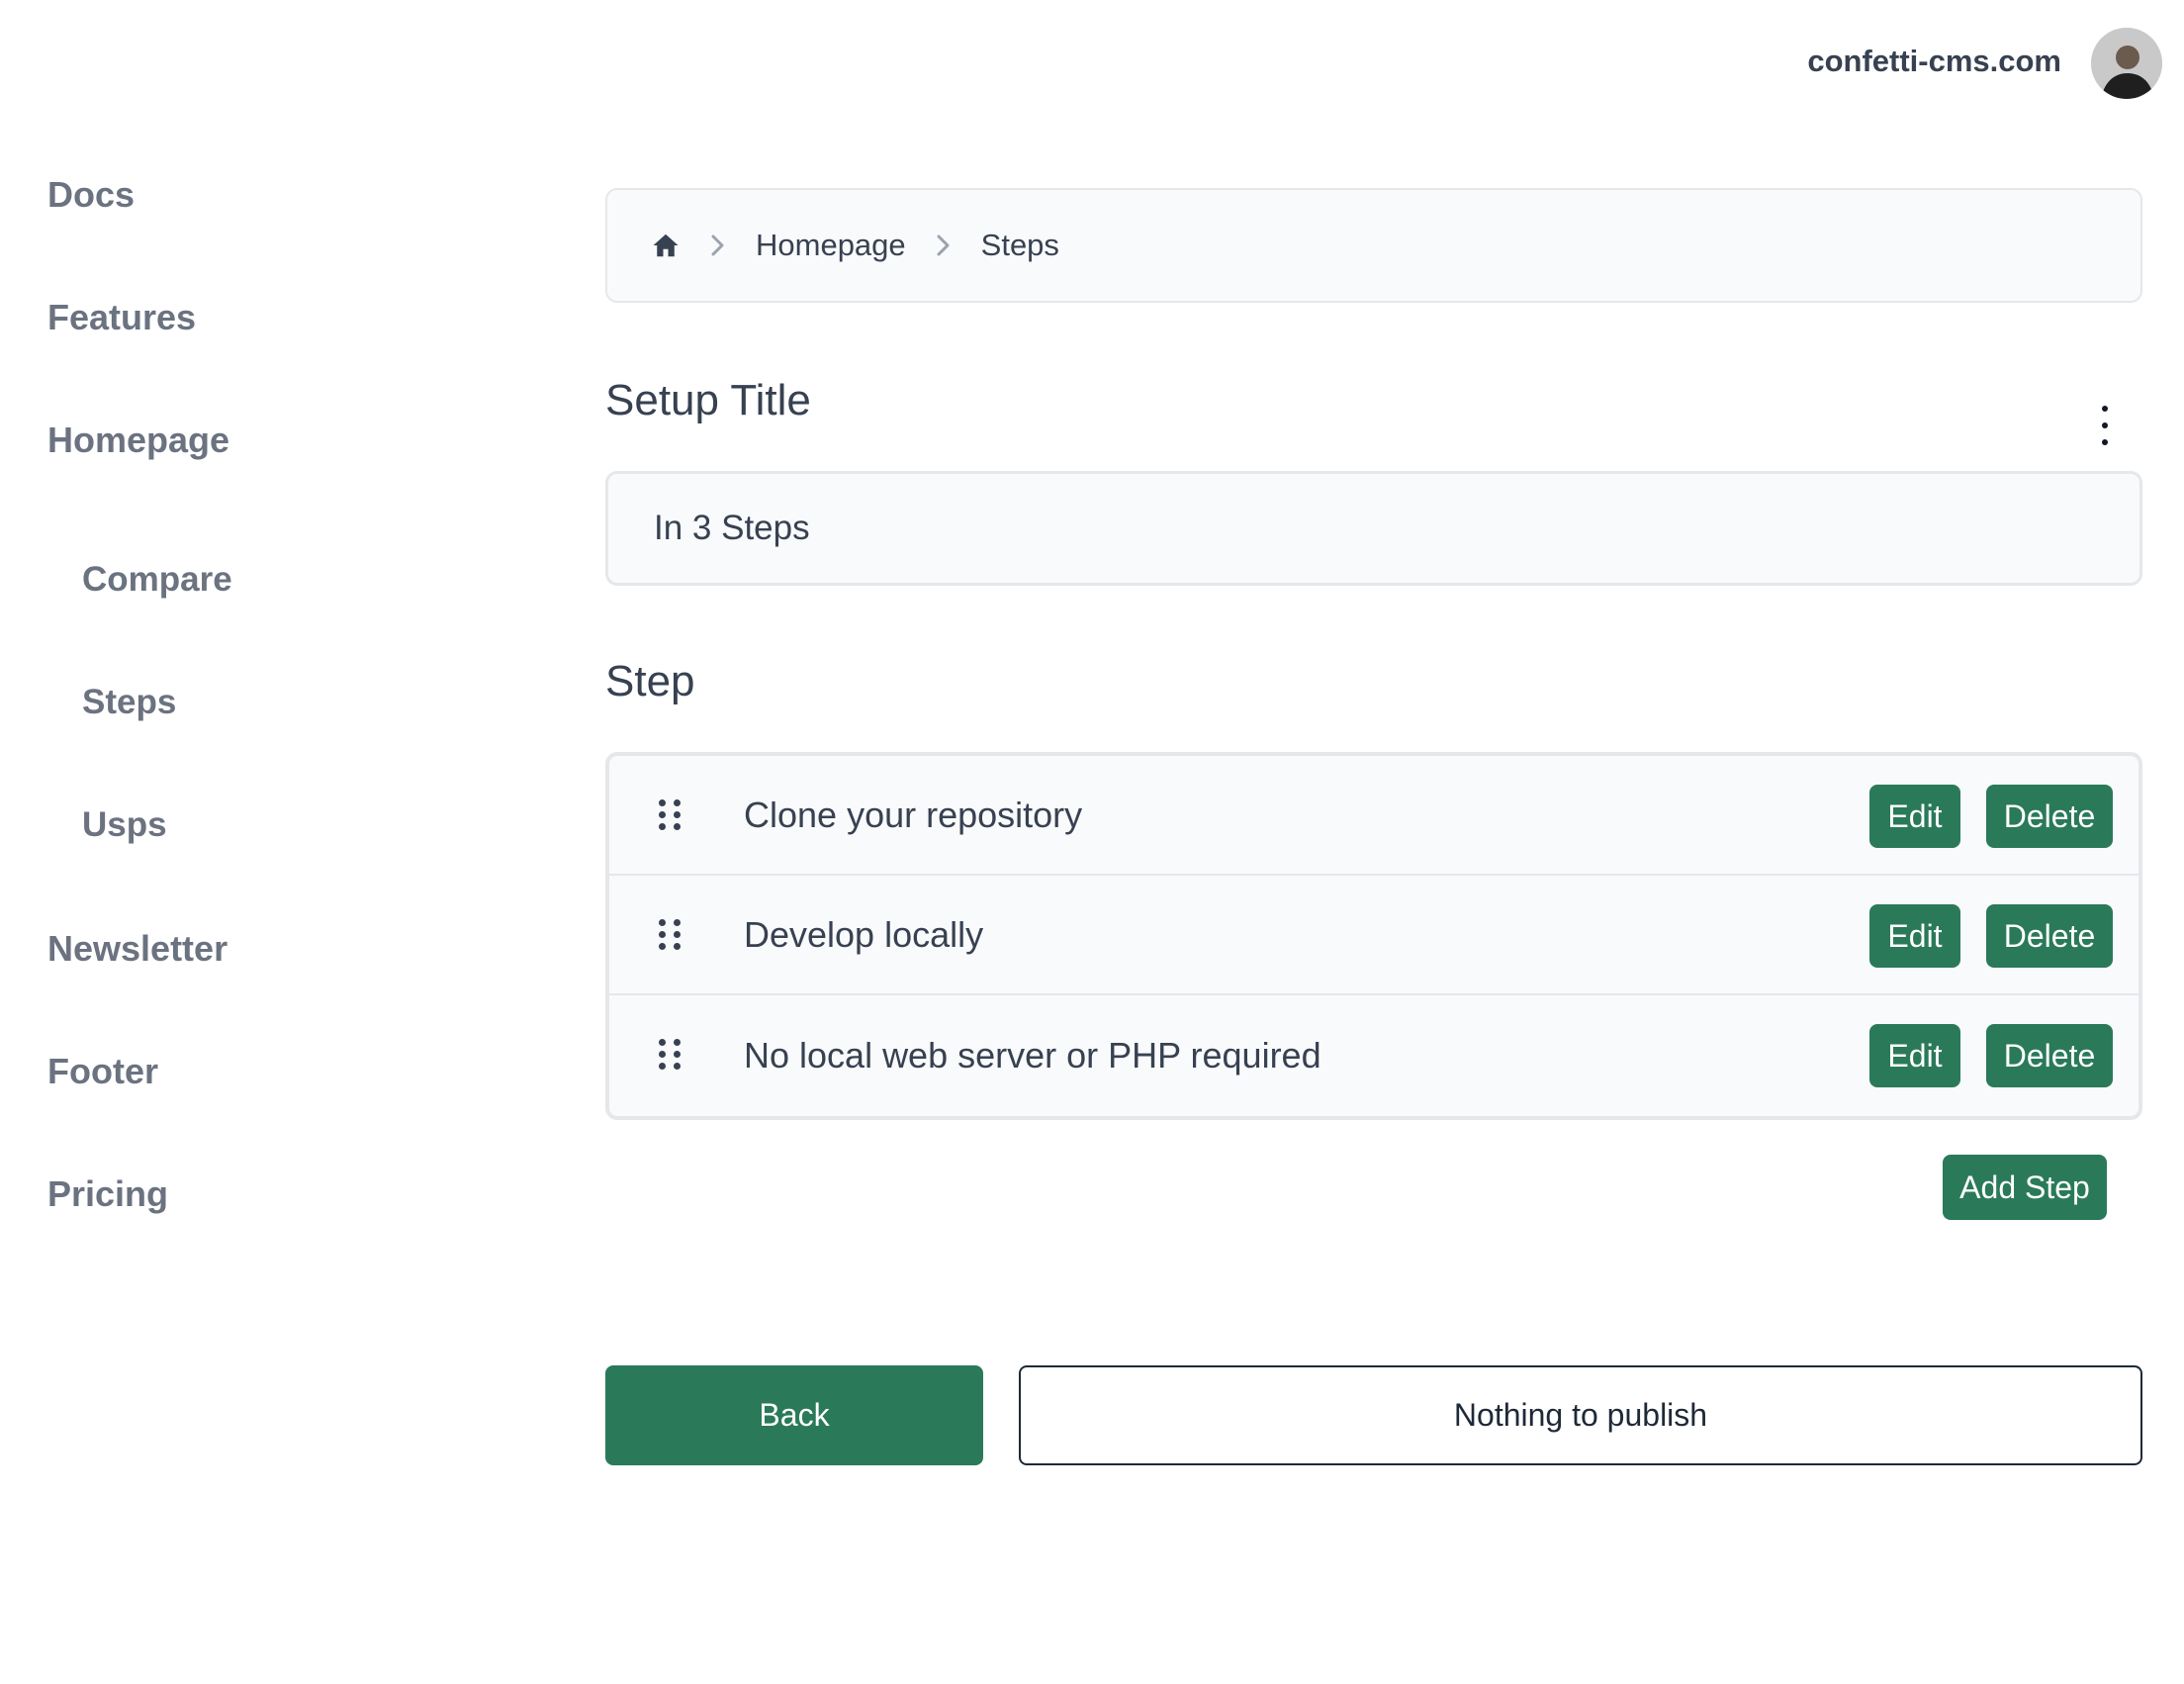 The width and height of the screenshot is (2184, 1684). What do you see at coordinates (1092, 64) in the screenshot?
I see `top-bar: confetti-cms.com` at bounding box center [1092, 64].